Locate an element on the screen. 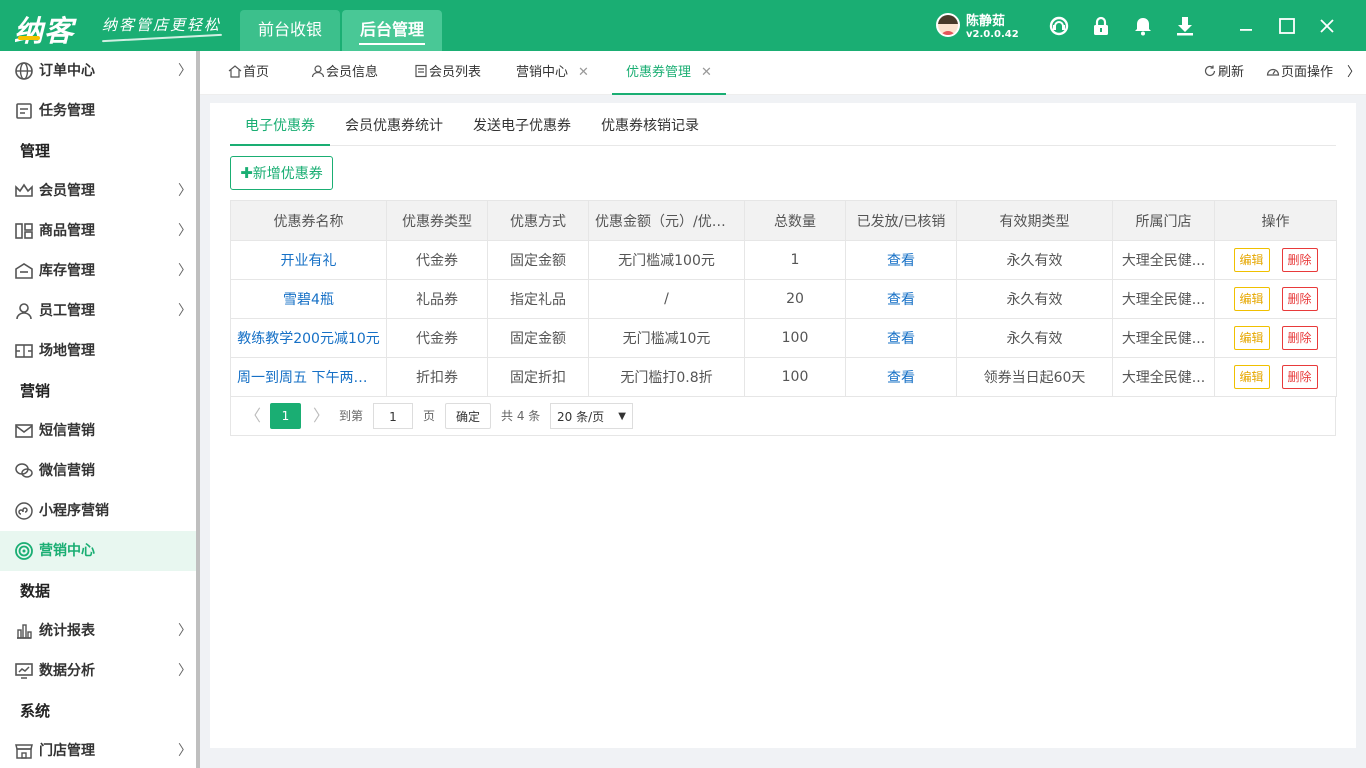 The width and height of the screenshot is (1366, 768). sidebar-item-tasks: 任务管理 is located at coordinates (98, 111).